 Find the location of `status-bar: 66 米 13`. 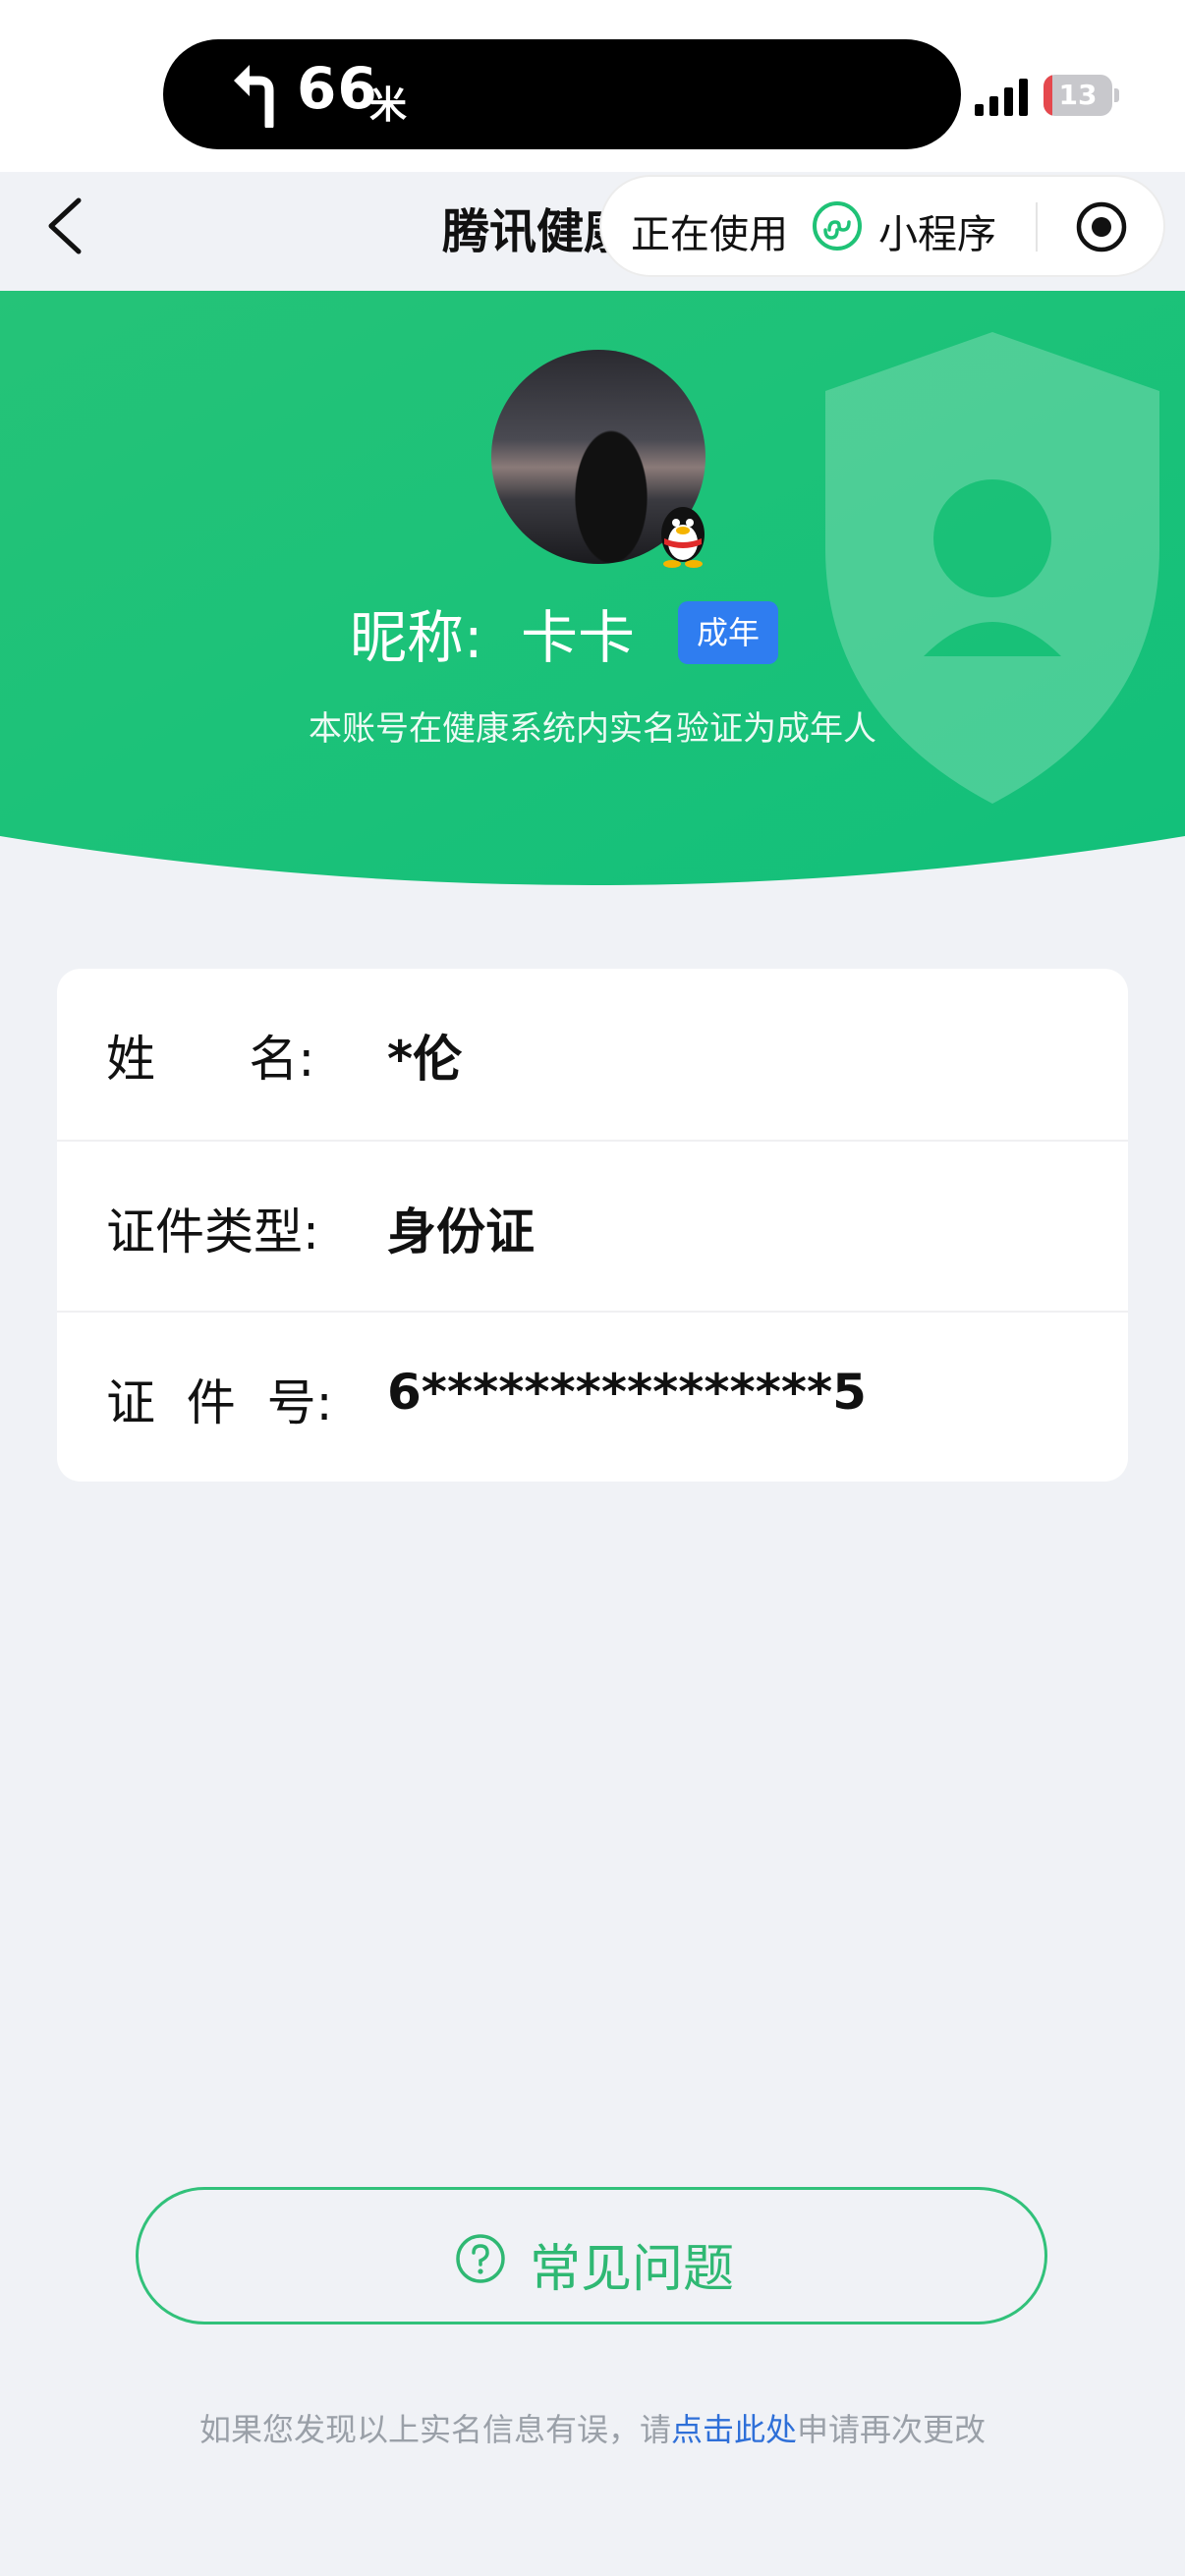

status-bar: 66 米 13 is located at coordinates (592, 86).